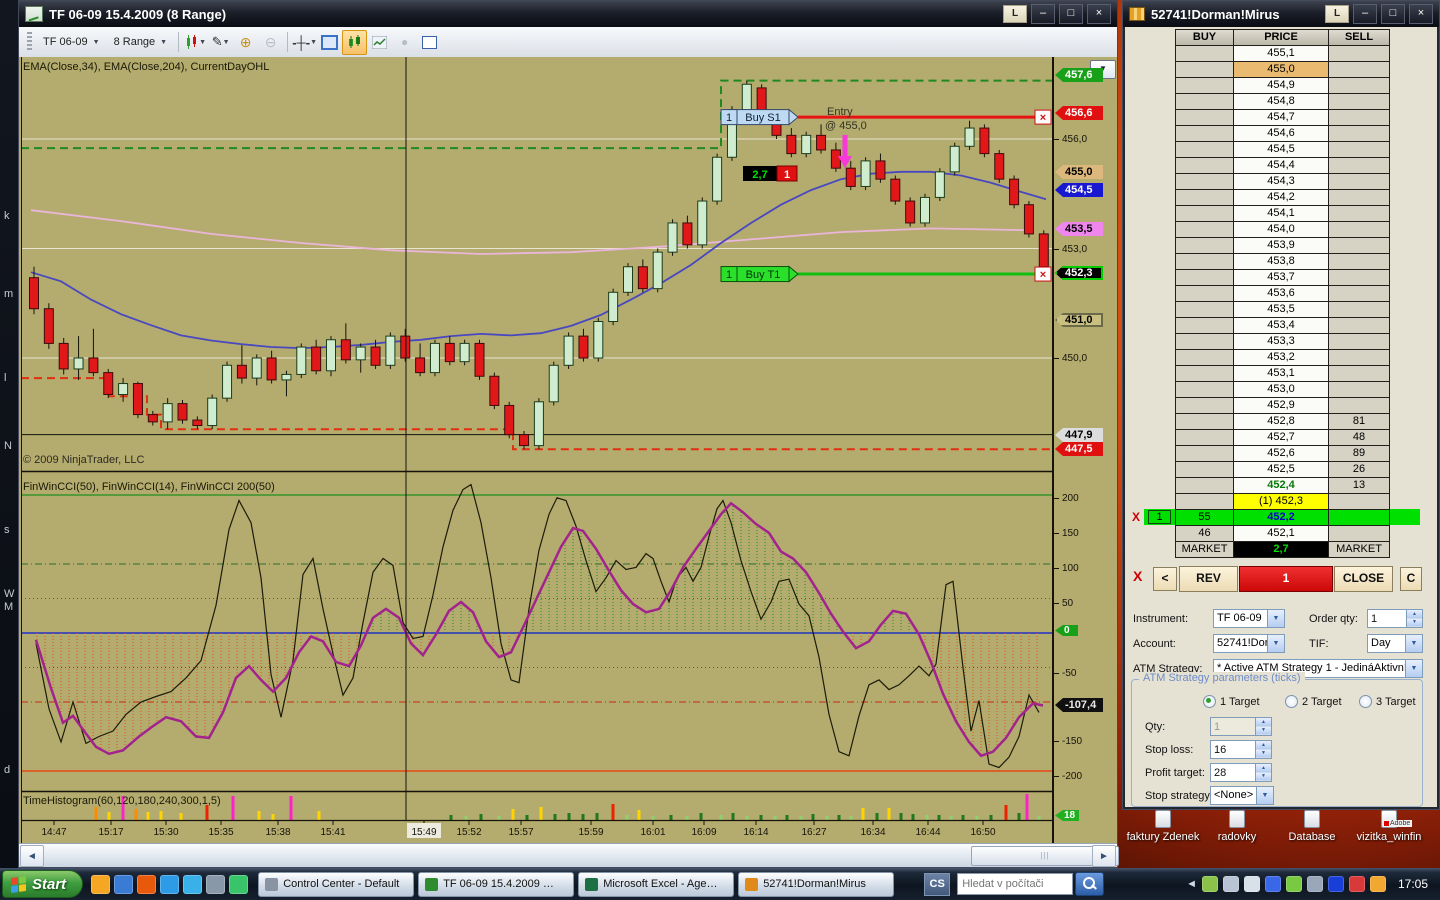 Image resolution: width=1440 pixels, height=900 pixels. Describe the element at coordinates (304, 42) in the screenshot. I see `crosshair-button: -┼- ▼` at that location.